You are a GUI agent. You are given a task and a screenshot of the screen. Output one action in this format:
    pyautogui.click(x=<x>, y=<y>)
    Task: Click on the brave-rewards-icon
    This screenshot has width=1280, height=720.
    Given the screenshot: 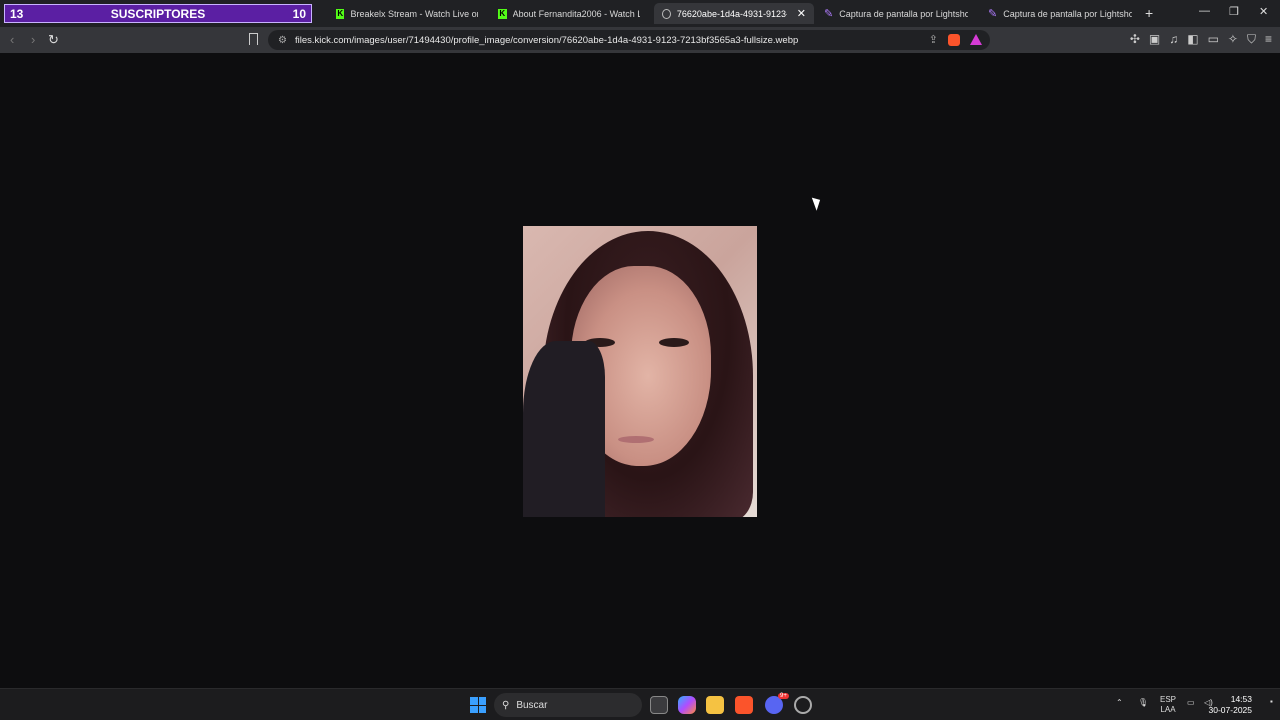 What is the action you would take?
    pyautogui.click(x=976, y=39)
    